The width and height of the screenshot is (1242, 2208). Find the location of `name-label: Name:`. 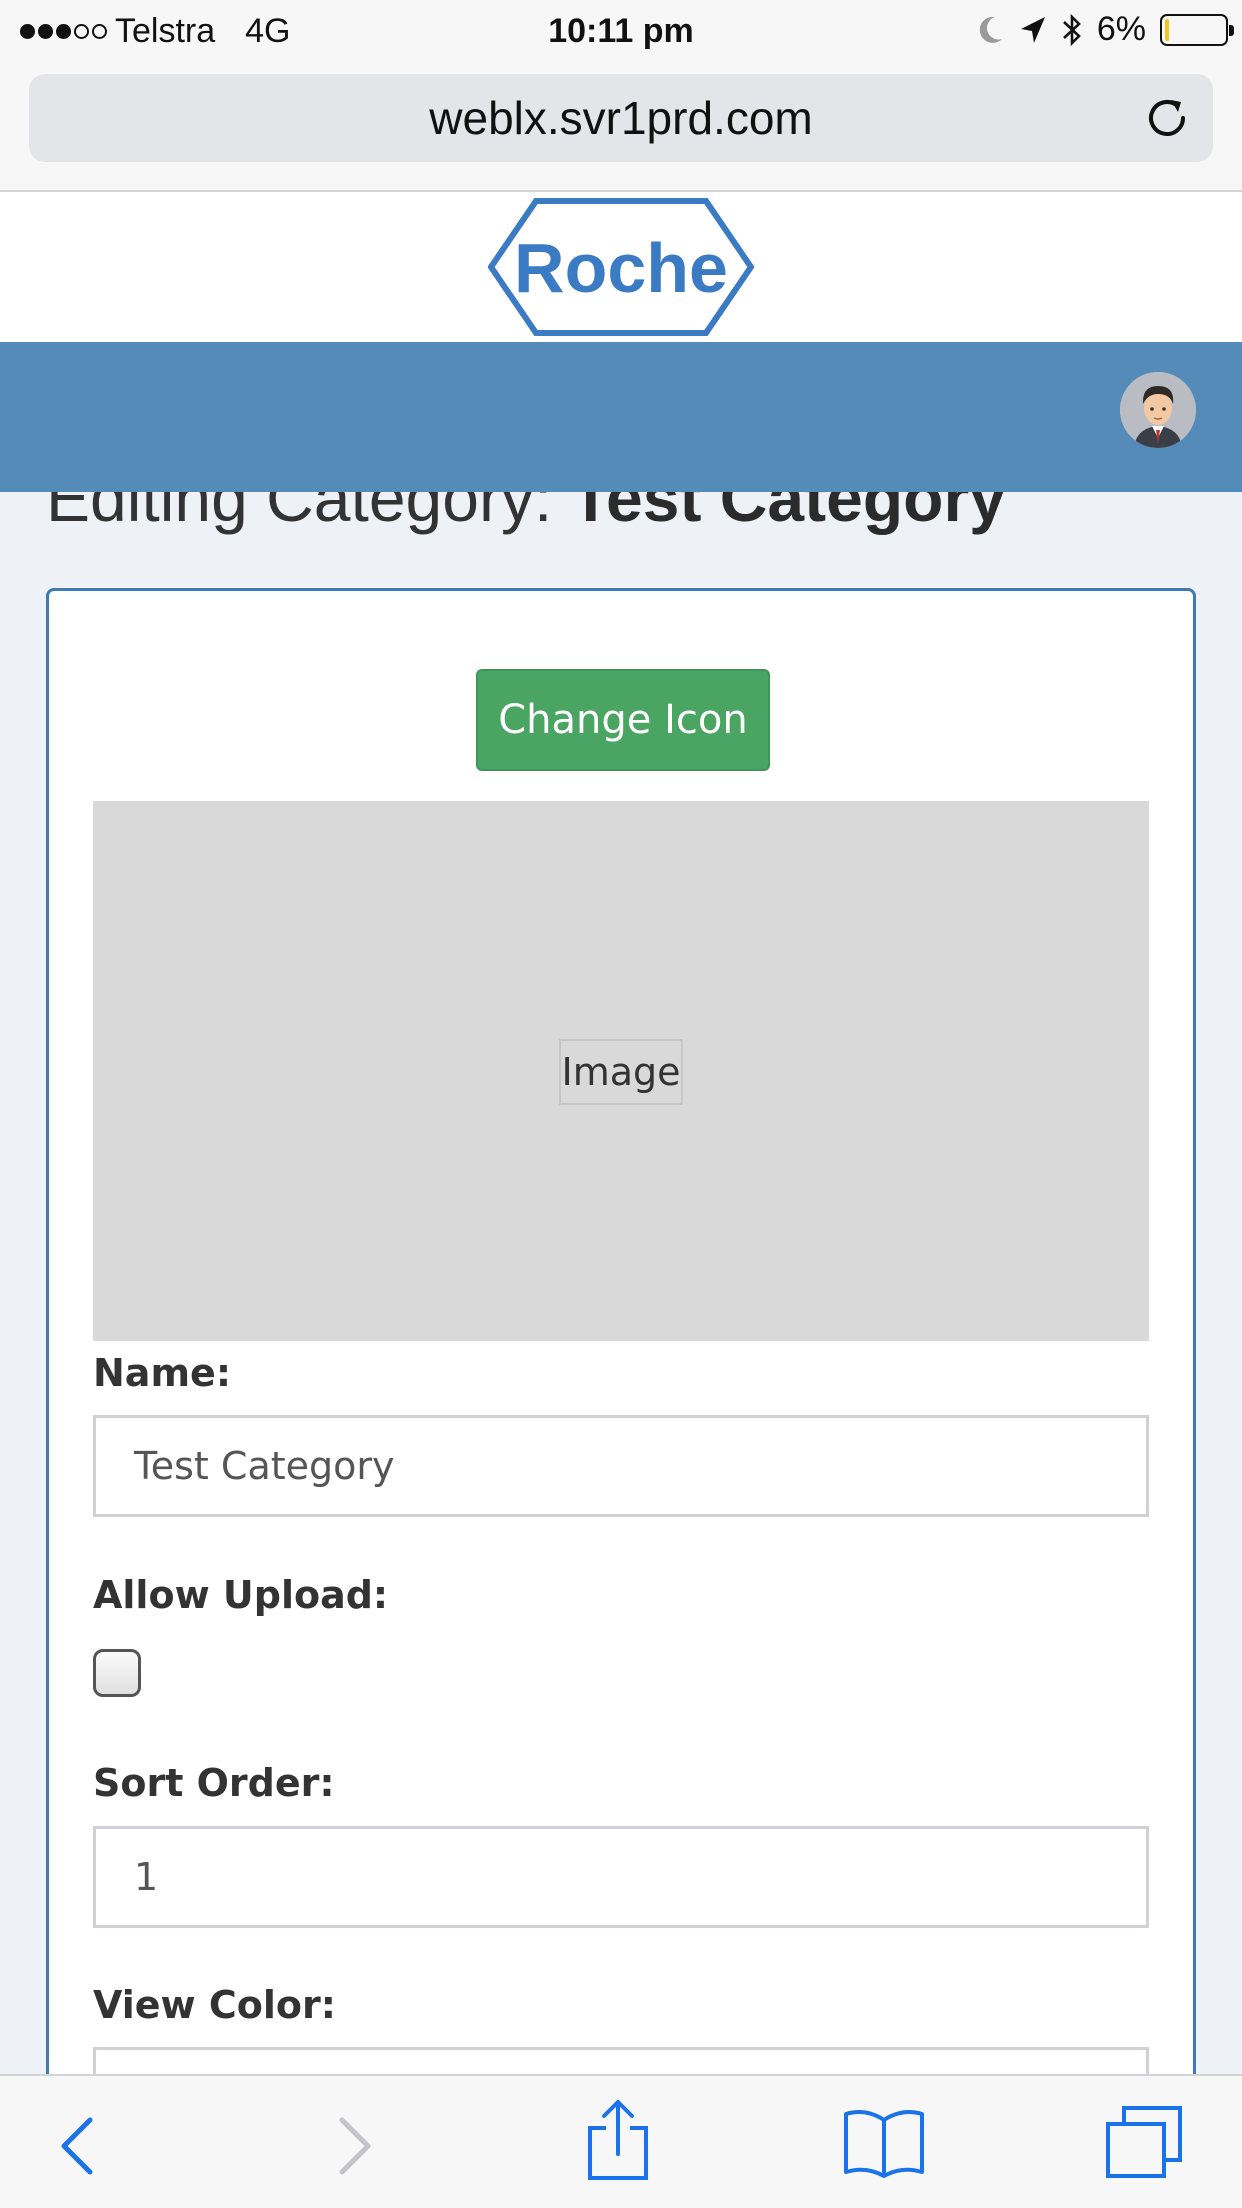

name-label: Name: is located at coordinates (162, 1373).